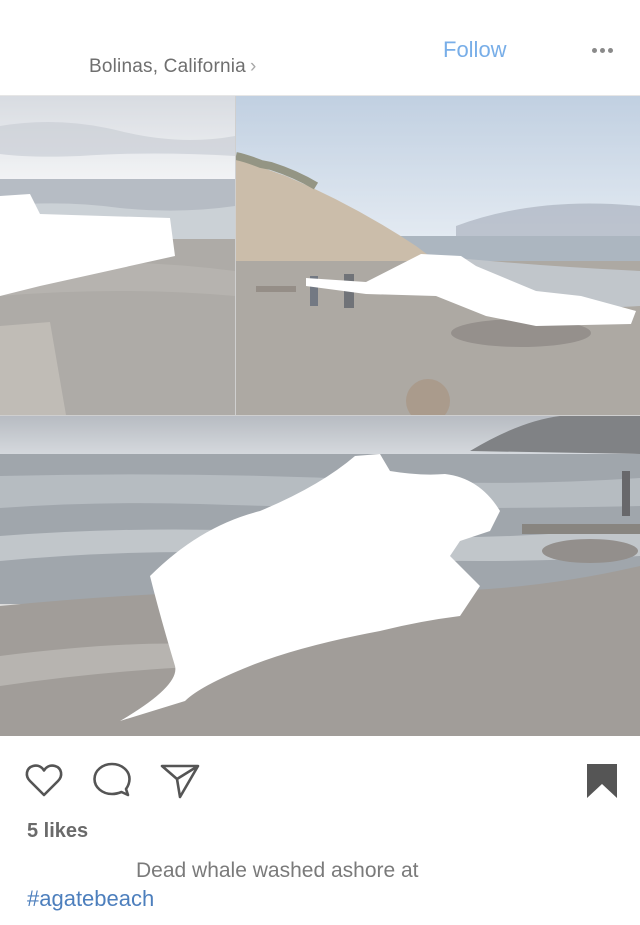 The image size is (640, 925). What do you see at coordinates (602, 780) in the screenshot?
I see `bookmark-icon` at bounding box center [602, 780].